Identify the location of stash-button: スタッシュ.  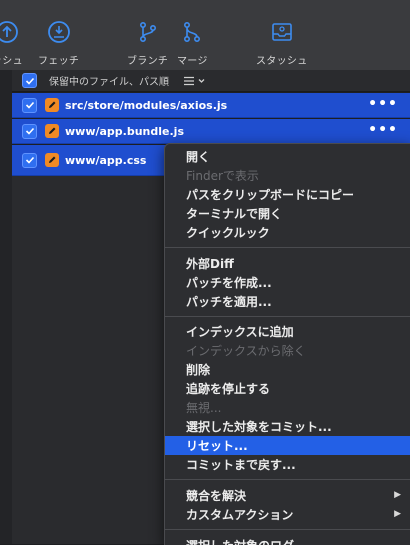
(282, 43).